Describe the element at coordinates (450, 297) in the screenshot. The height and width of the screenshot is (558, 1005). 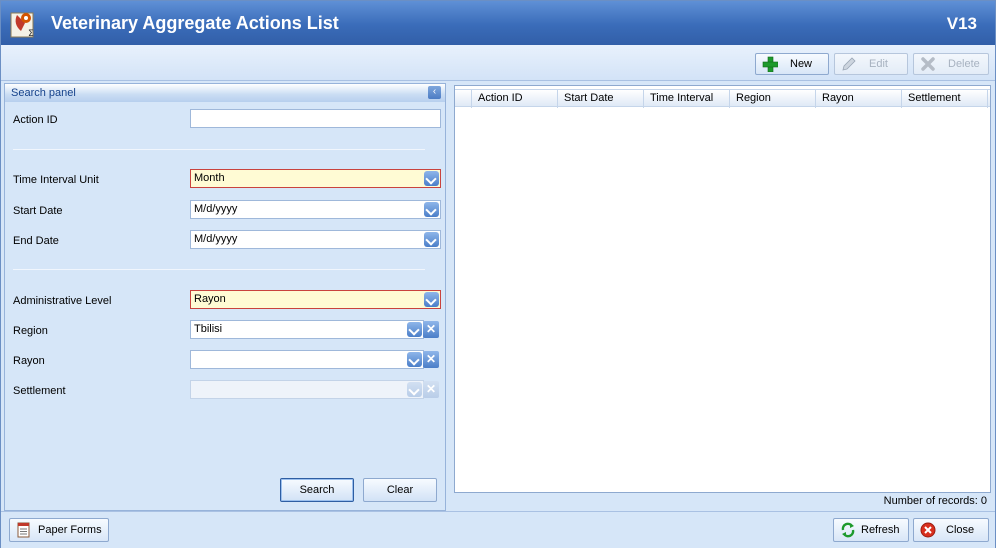
I see `panel-splitter` at that location.